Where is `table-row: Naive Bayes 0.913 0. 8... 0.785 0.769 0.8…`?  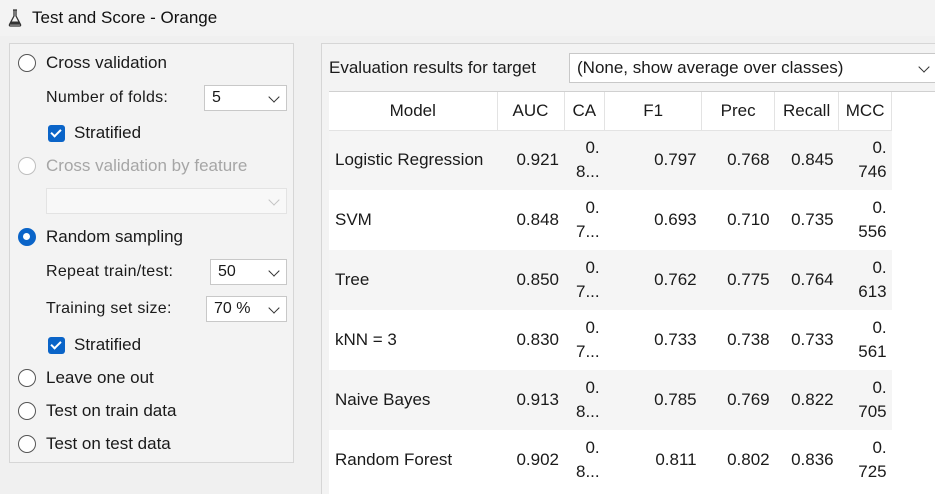
table-row: Naive Bayes 0.913 0. 8... 0.785 0.769 0.8… is located at coordinates (610, 400).